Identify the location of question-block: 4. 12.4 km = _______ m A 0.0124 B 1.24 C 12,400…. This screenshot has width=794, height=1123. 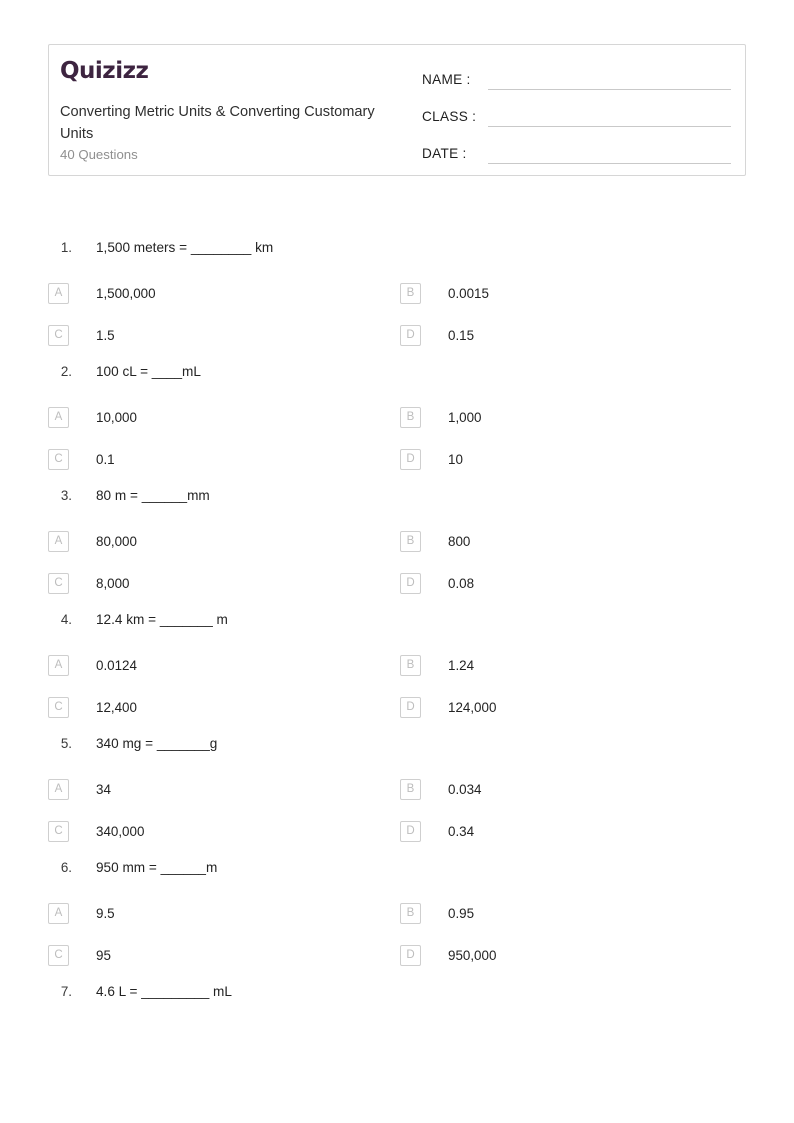
(397, 666).